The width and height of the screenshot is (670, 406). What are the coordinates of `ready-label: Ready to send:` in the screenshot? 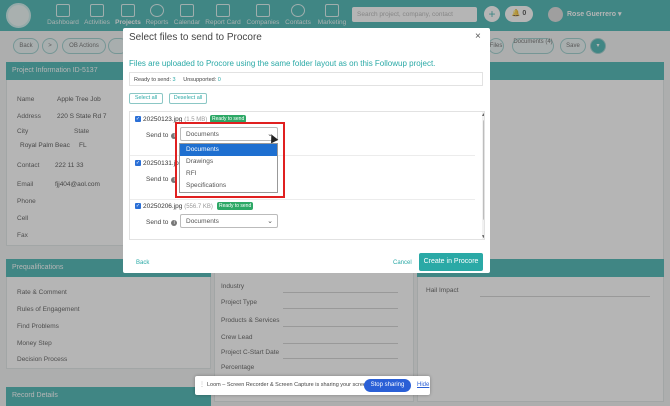 It's located at (152, 80).